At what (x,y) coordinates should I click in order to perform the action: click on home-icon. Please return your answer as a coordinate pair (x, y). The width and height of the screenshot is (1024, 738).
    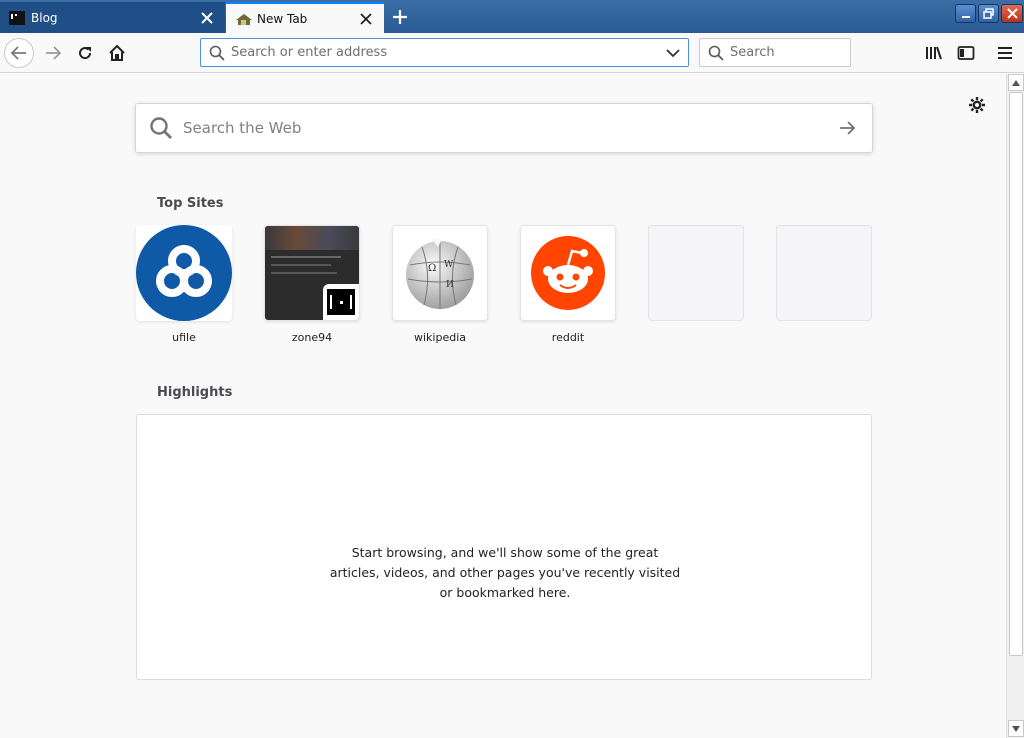
    Looking at the image, I should click on (117, 52).